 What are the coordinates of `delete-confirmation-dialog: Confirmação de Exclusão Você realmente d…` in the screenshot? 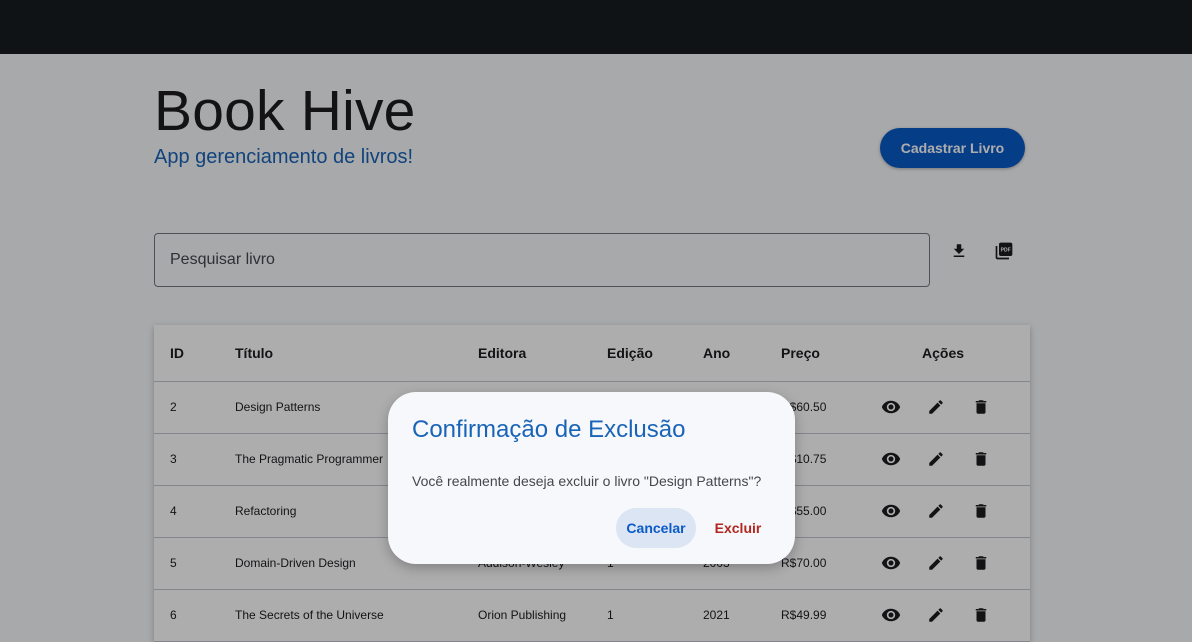 It's located at (591, 478).